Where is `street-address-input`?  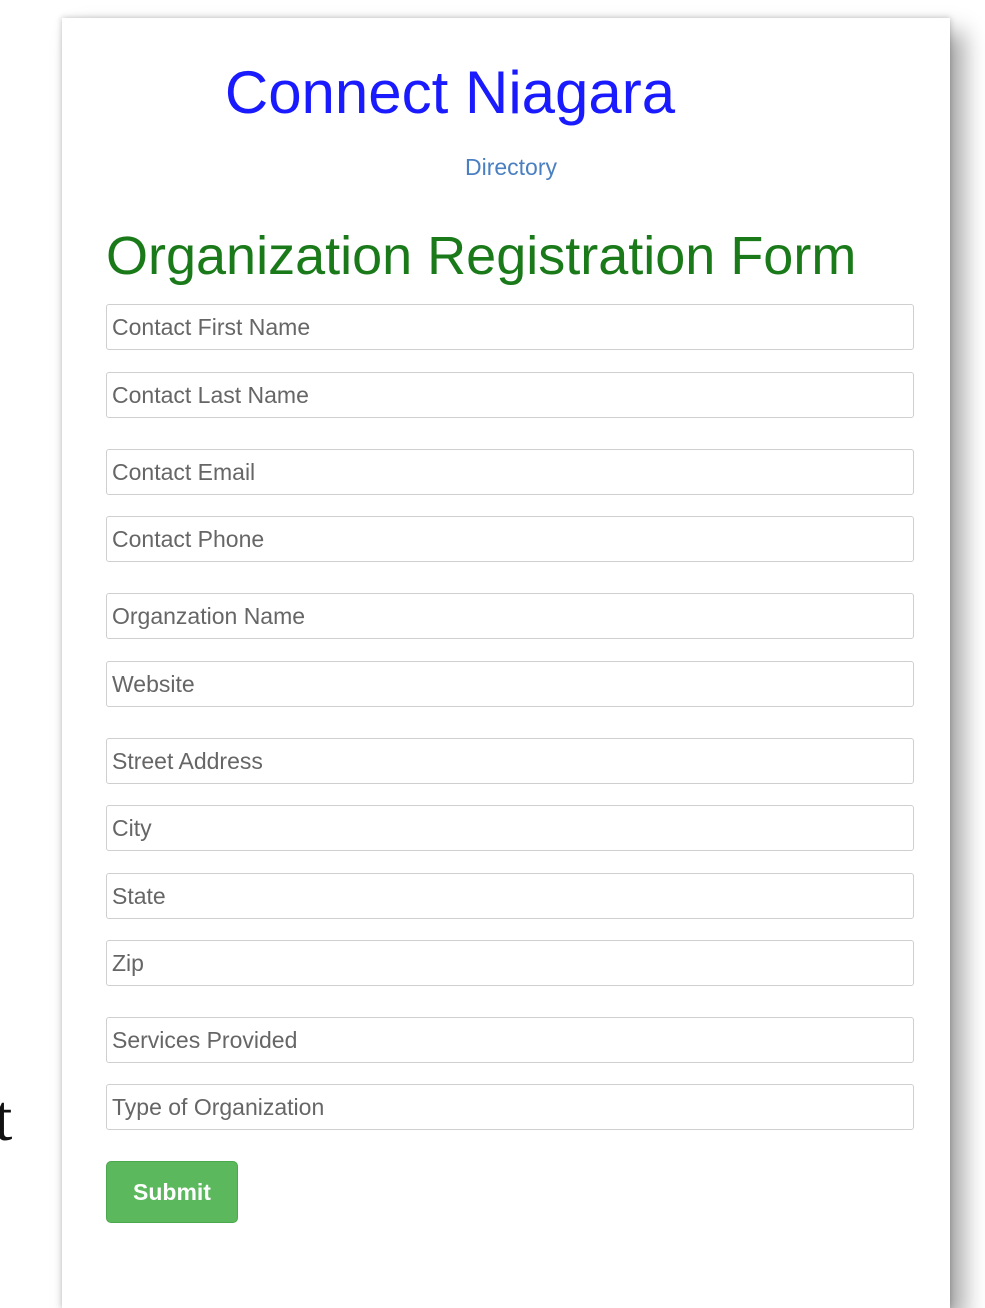
street-address-input is located at coordinates (510, 761).